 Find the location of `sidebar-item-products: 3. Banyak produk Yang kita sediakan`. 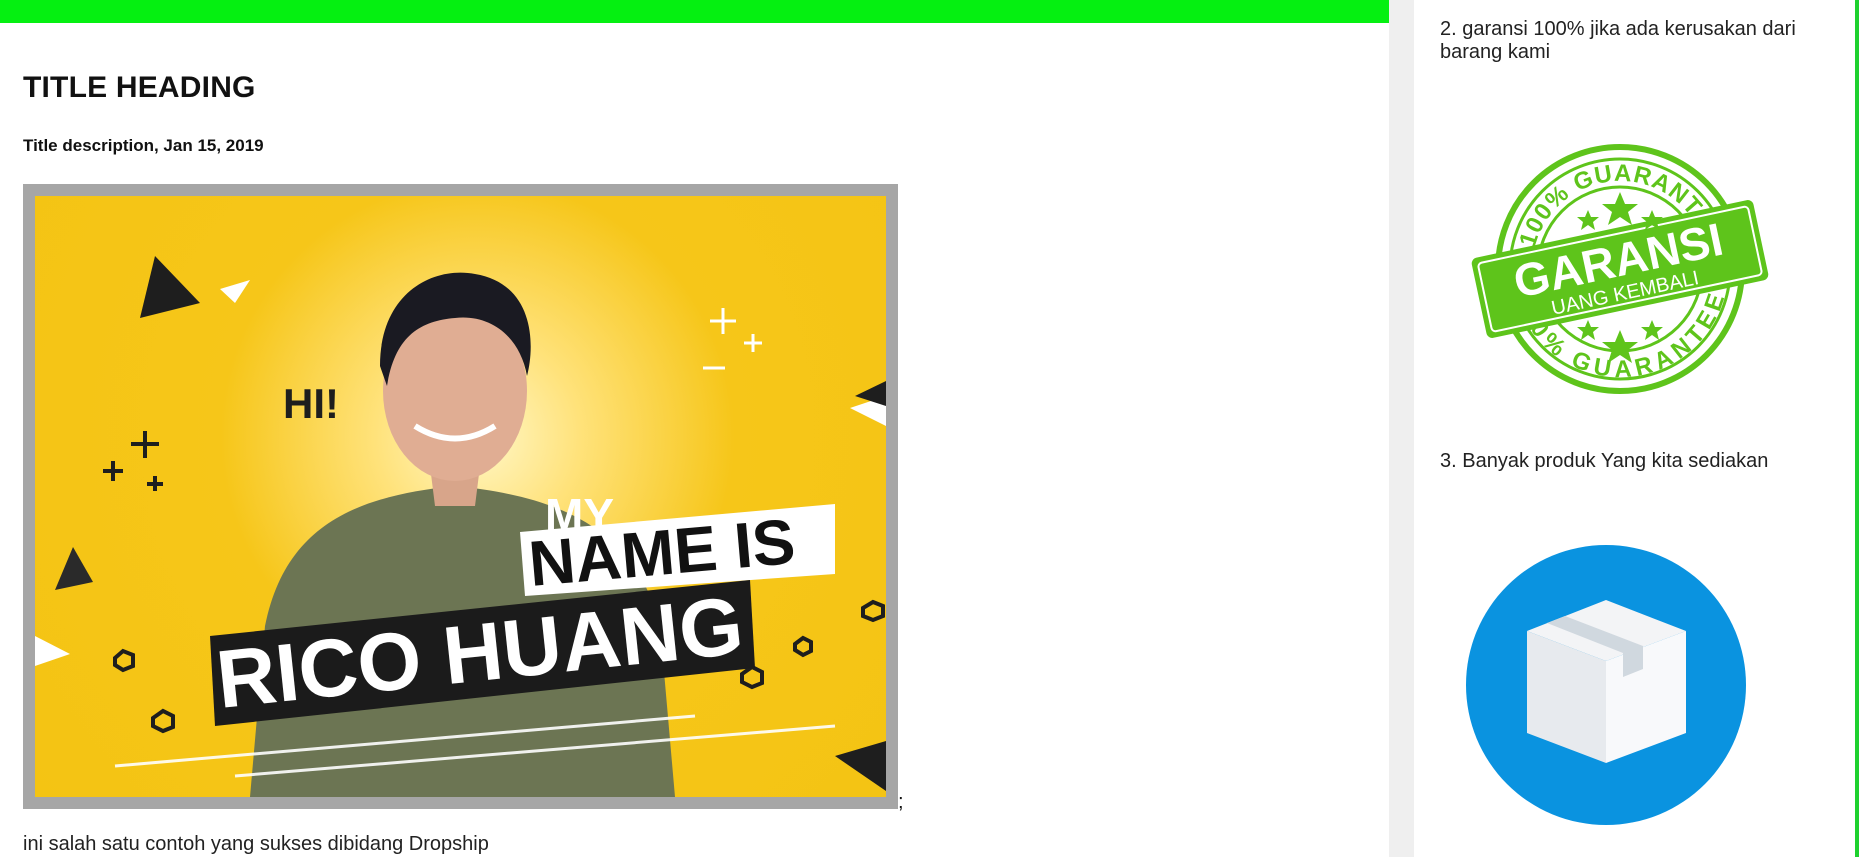

sidebar-item-products: 3. Banyak produk Yang kita sediakan is located at coordinates (1604, 461).